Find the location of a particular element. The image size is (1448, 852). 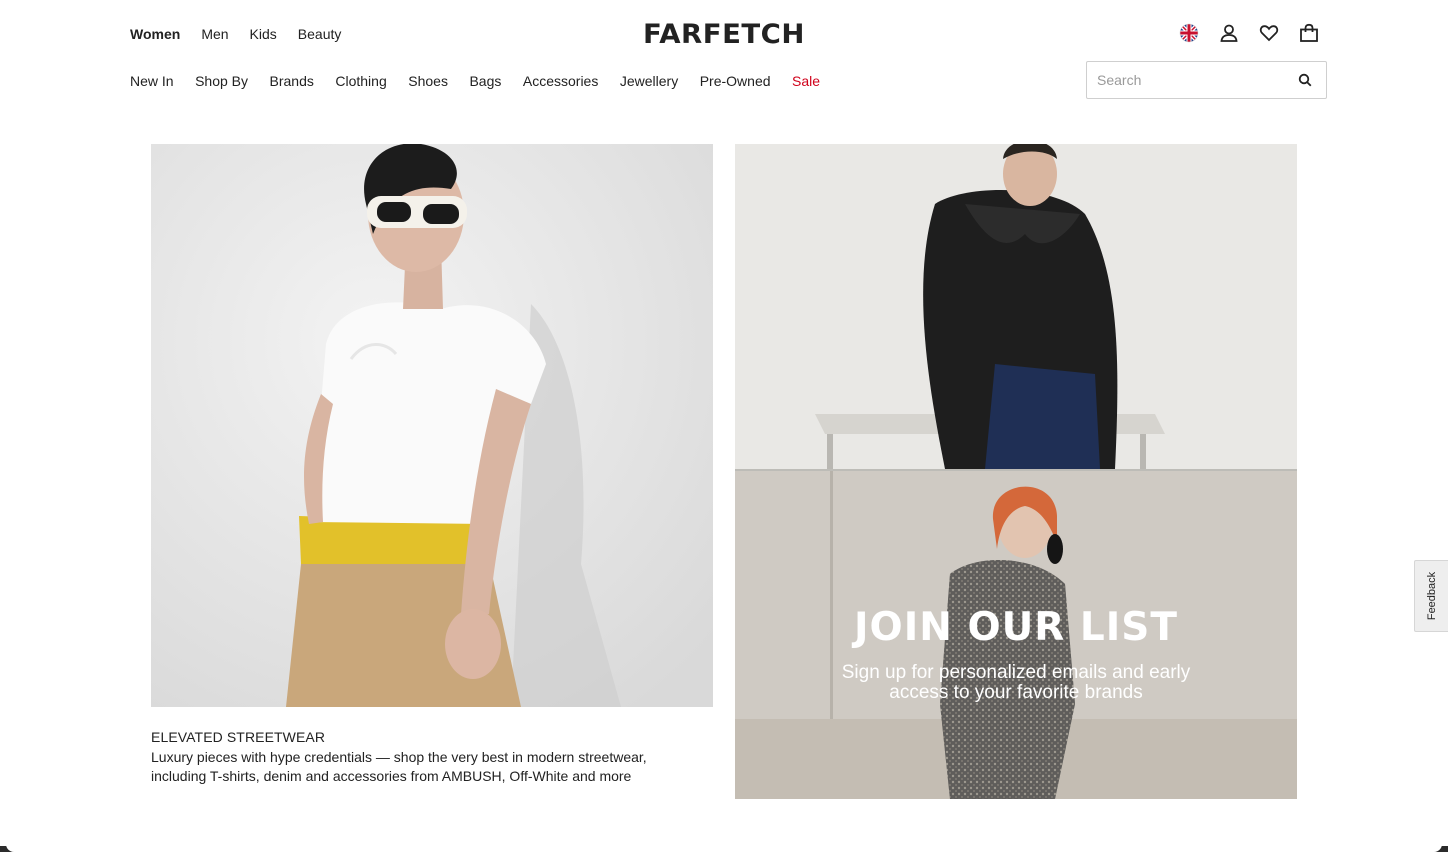

nav-shoes: Shoes is located at coordinates (428, 81).